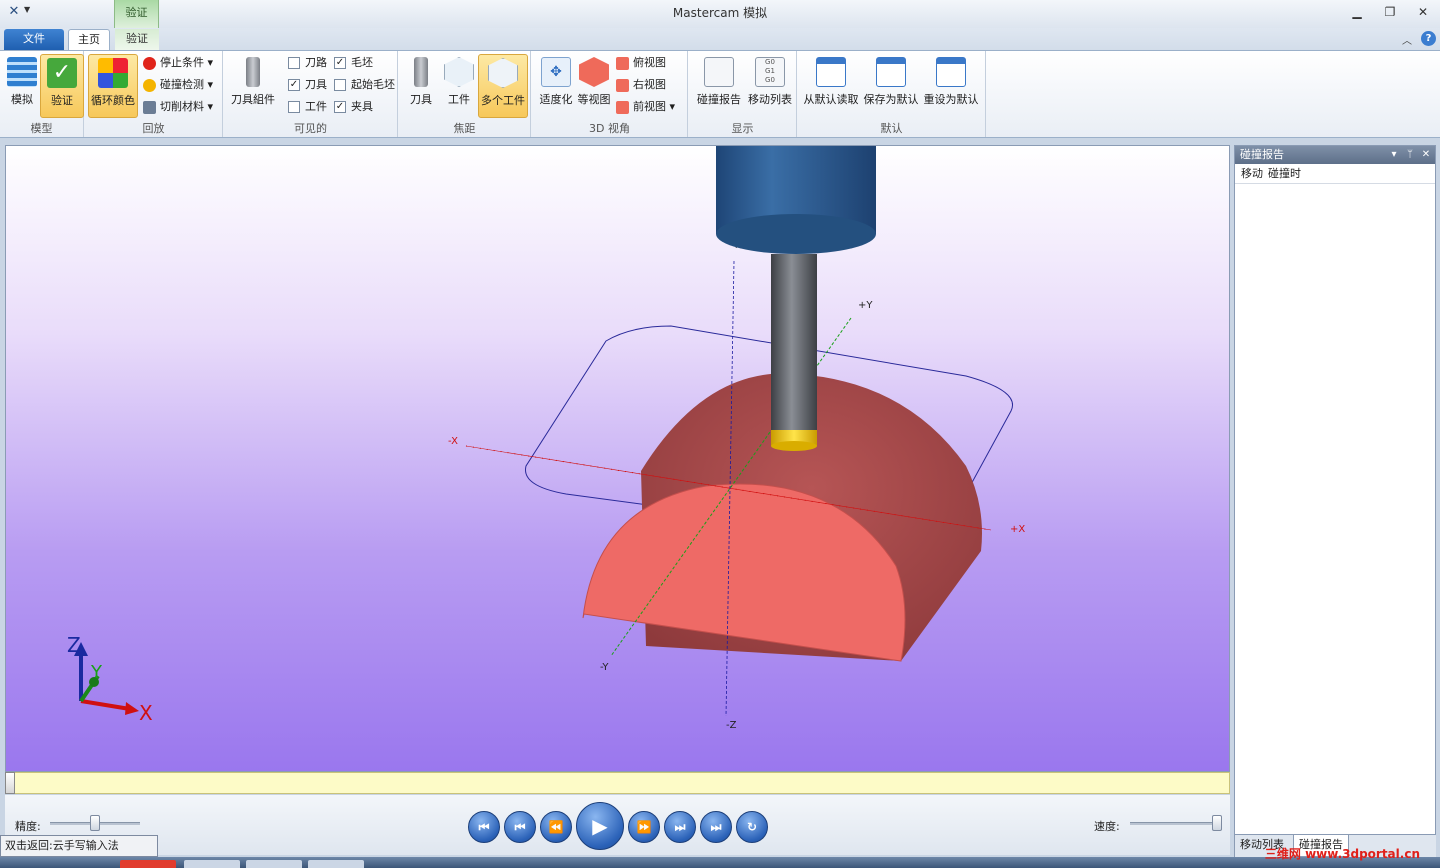 The height and width of the screenshot is (868, 1440). What do you see at coordinates (28, 826) in the screenshot?
I see `precision-label: 精度:` at bounding box center [28, 826].